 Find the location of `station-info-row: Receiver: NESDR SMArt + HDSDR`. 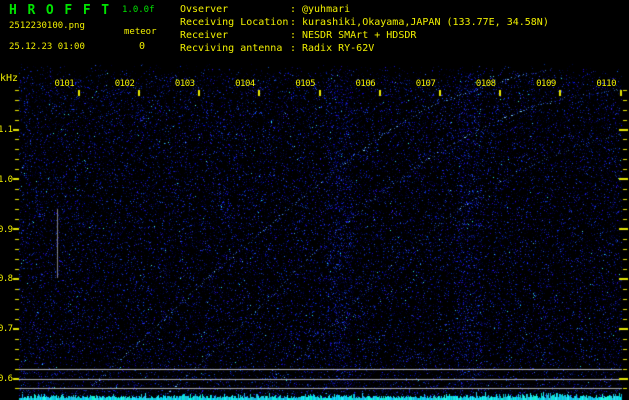

station-info-row: Receiver: NESDR SMArt + HDSDR is located at coordinates (403, 35).